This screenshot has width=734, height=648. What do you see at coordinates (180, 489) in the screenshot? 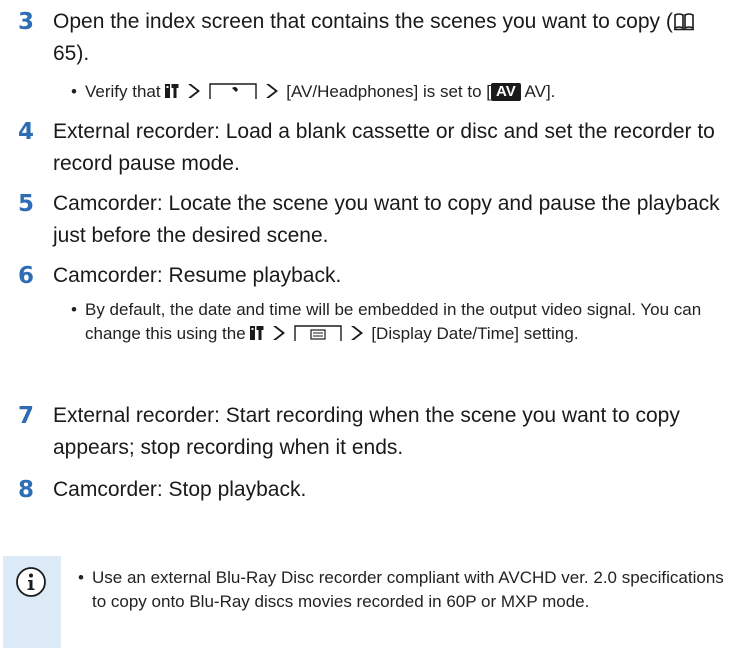
I see `step-text: Camcorder: Stop playback.` at bounding box center [180, 489].